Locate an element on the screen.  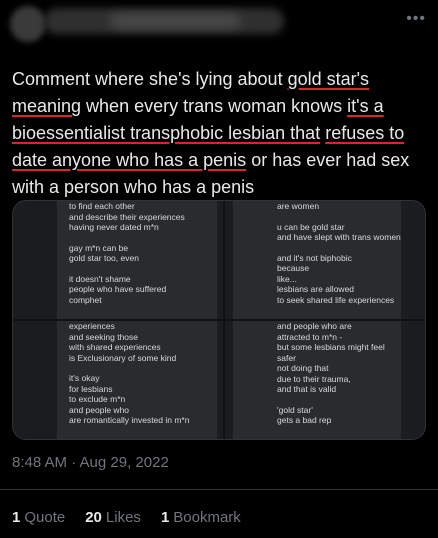
panel-text-line: and that is valid is located at coordinates (307, 389).